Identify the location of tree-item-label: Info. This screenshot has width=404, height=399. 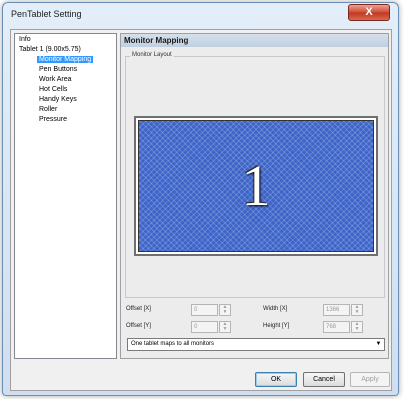
(25, 39).